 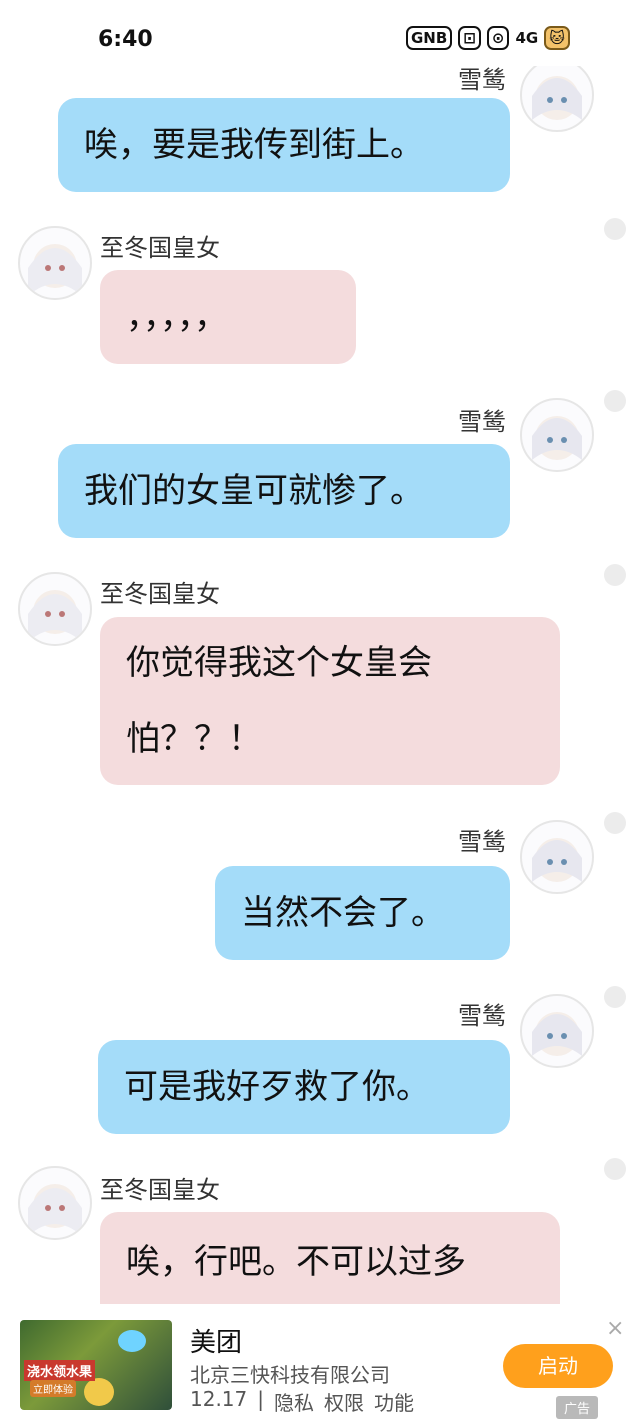 What do you see at coordinates (344, 1401) in the screenshot?
I see `ad-permission-link: 权限` at bounding box center [344, 1401].